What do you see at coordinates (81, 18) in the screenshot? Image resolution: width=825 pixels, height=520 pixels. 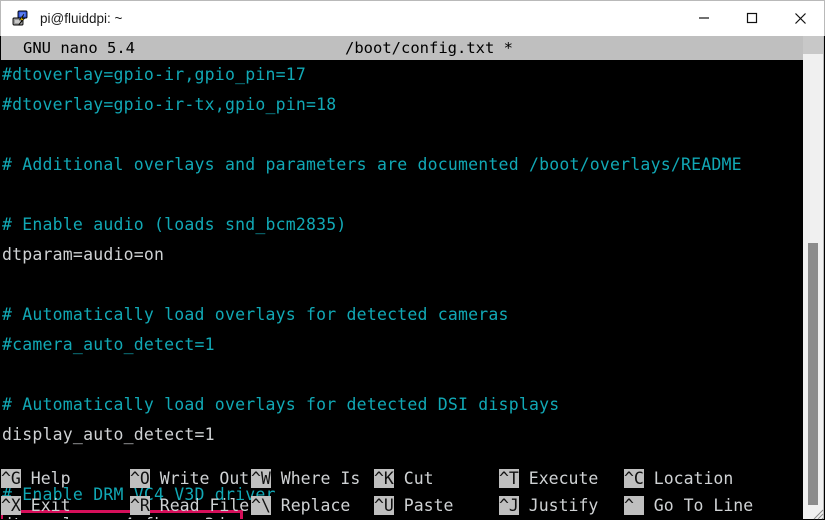 I see `window-title: pi@fluiddpi: ~` at bounding box center [81, 18].